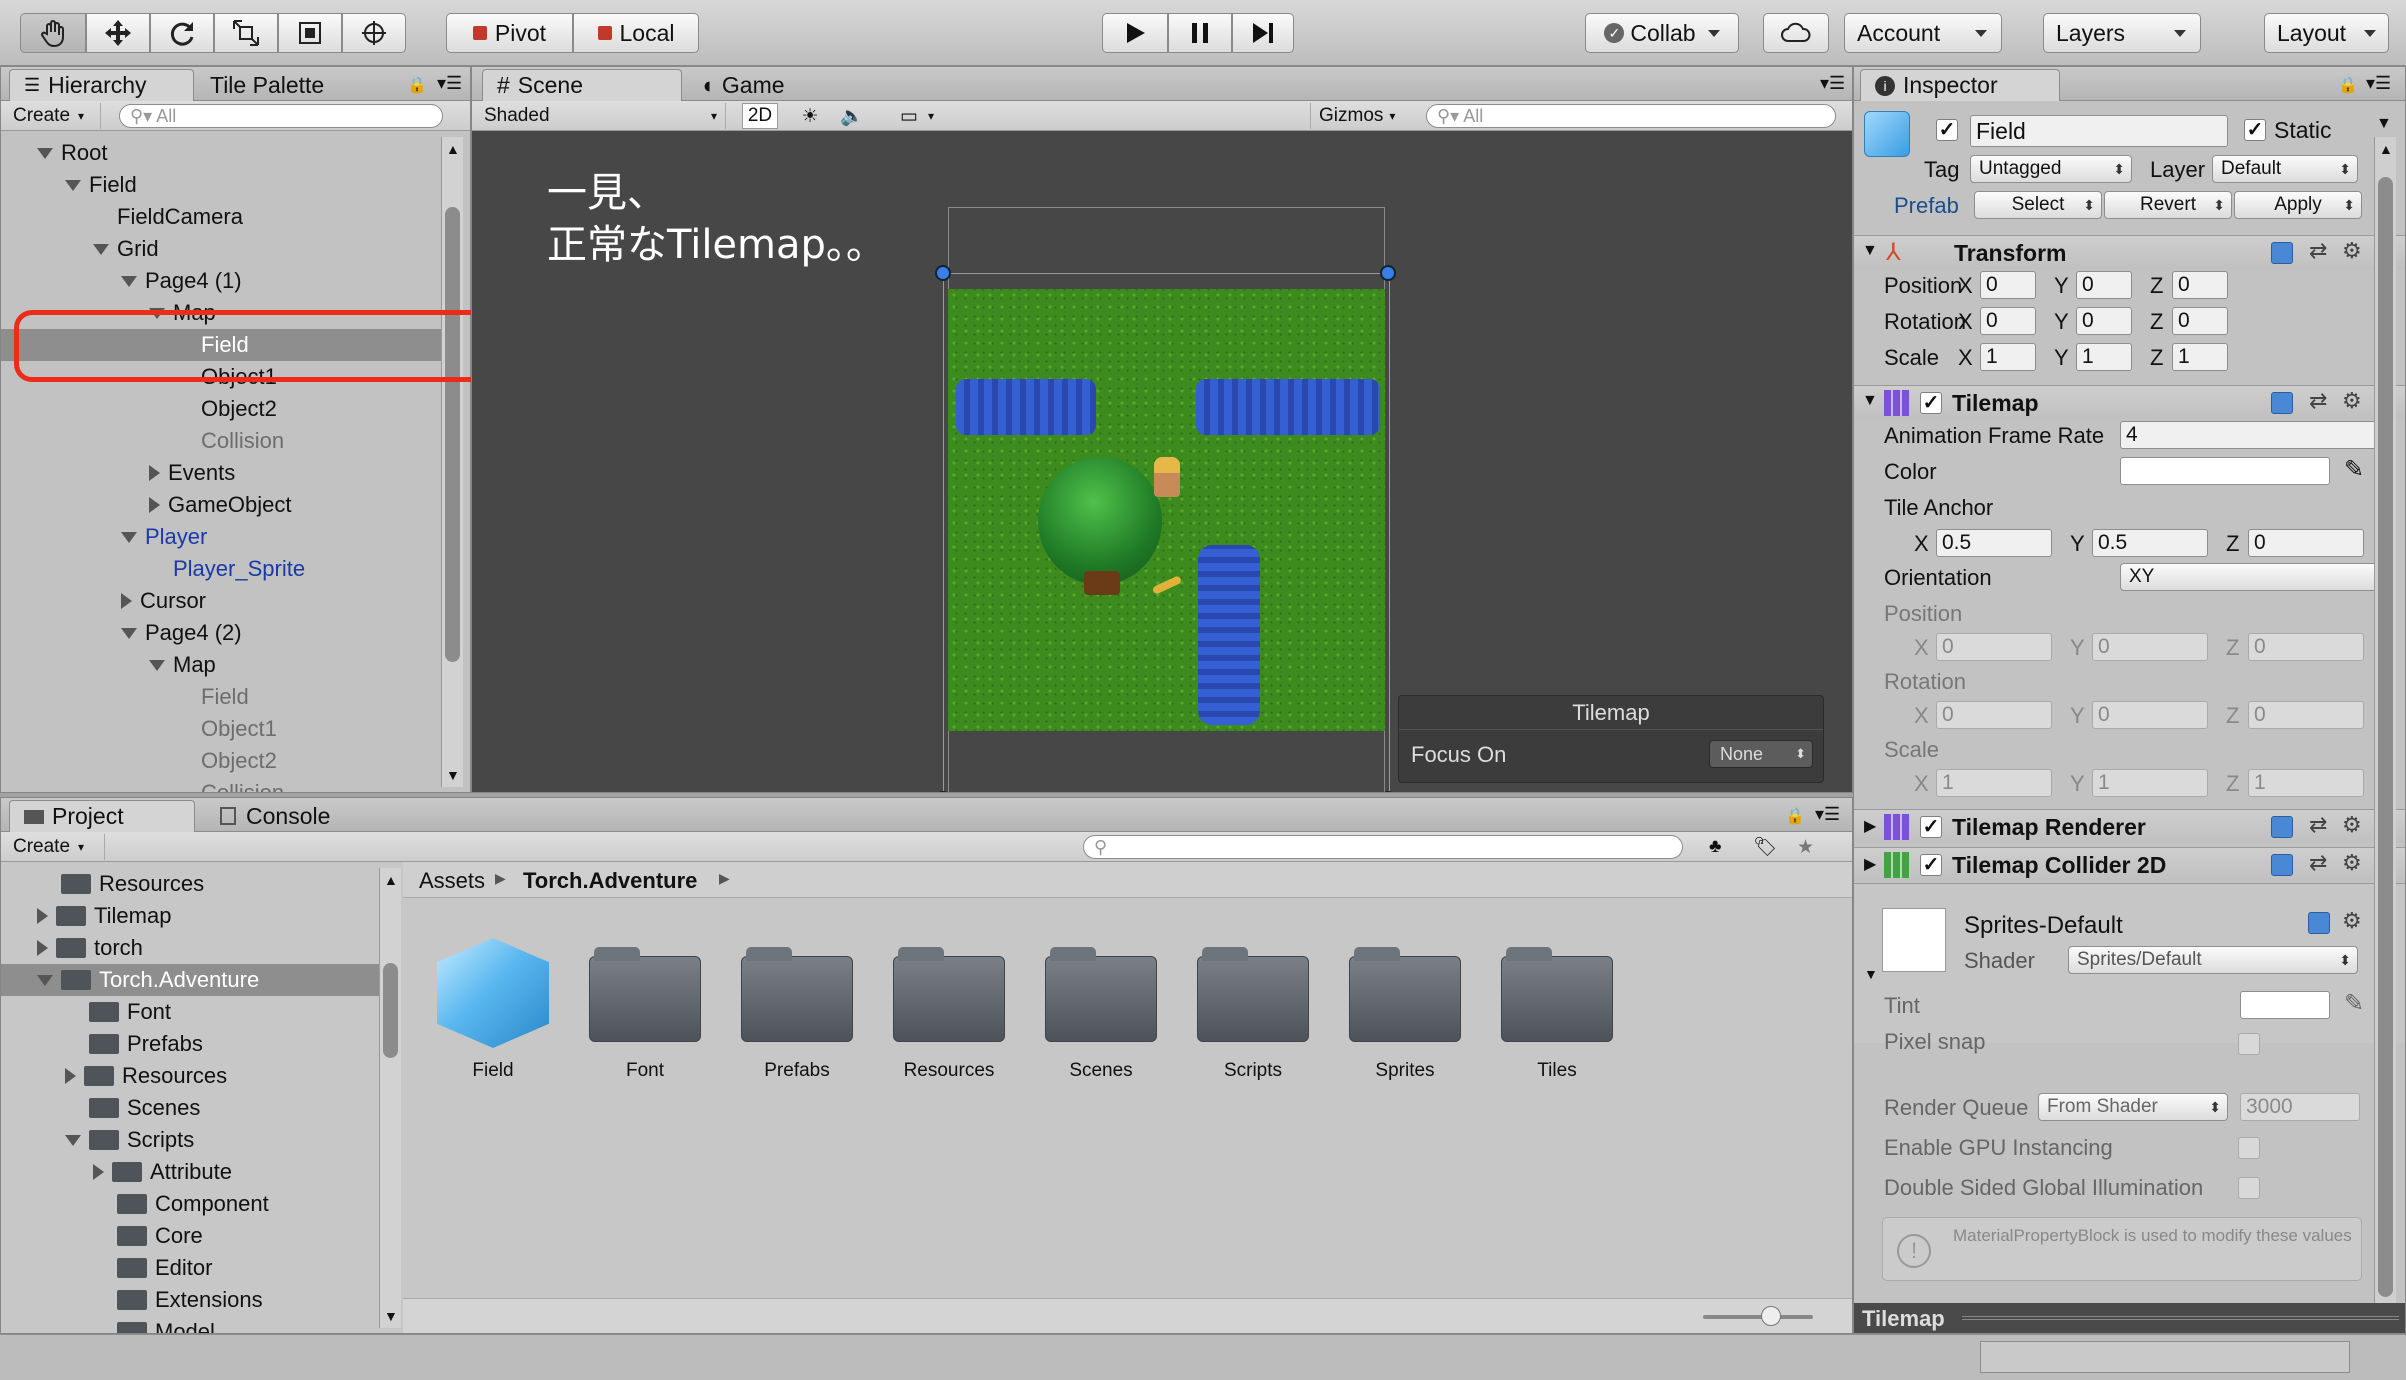 Image resolution: width=2406 pixels, height=1380 pixels. Describe the element at coordinates (1931, 403) in the screenshot. I see `tilemap-enabled-checkbox: ✓` at that location.